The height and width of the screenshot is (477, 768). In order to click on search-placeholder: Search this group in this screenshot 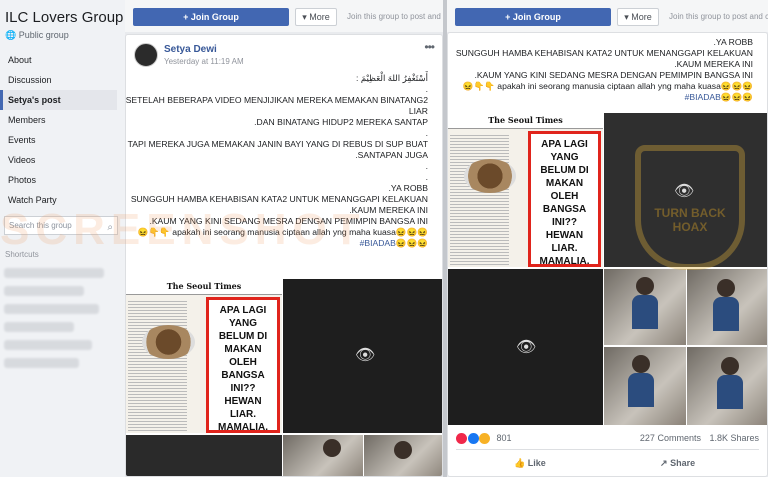, I will do `click(40, 225)`.